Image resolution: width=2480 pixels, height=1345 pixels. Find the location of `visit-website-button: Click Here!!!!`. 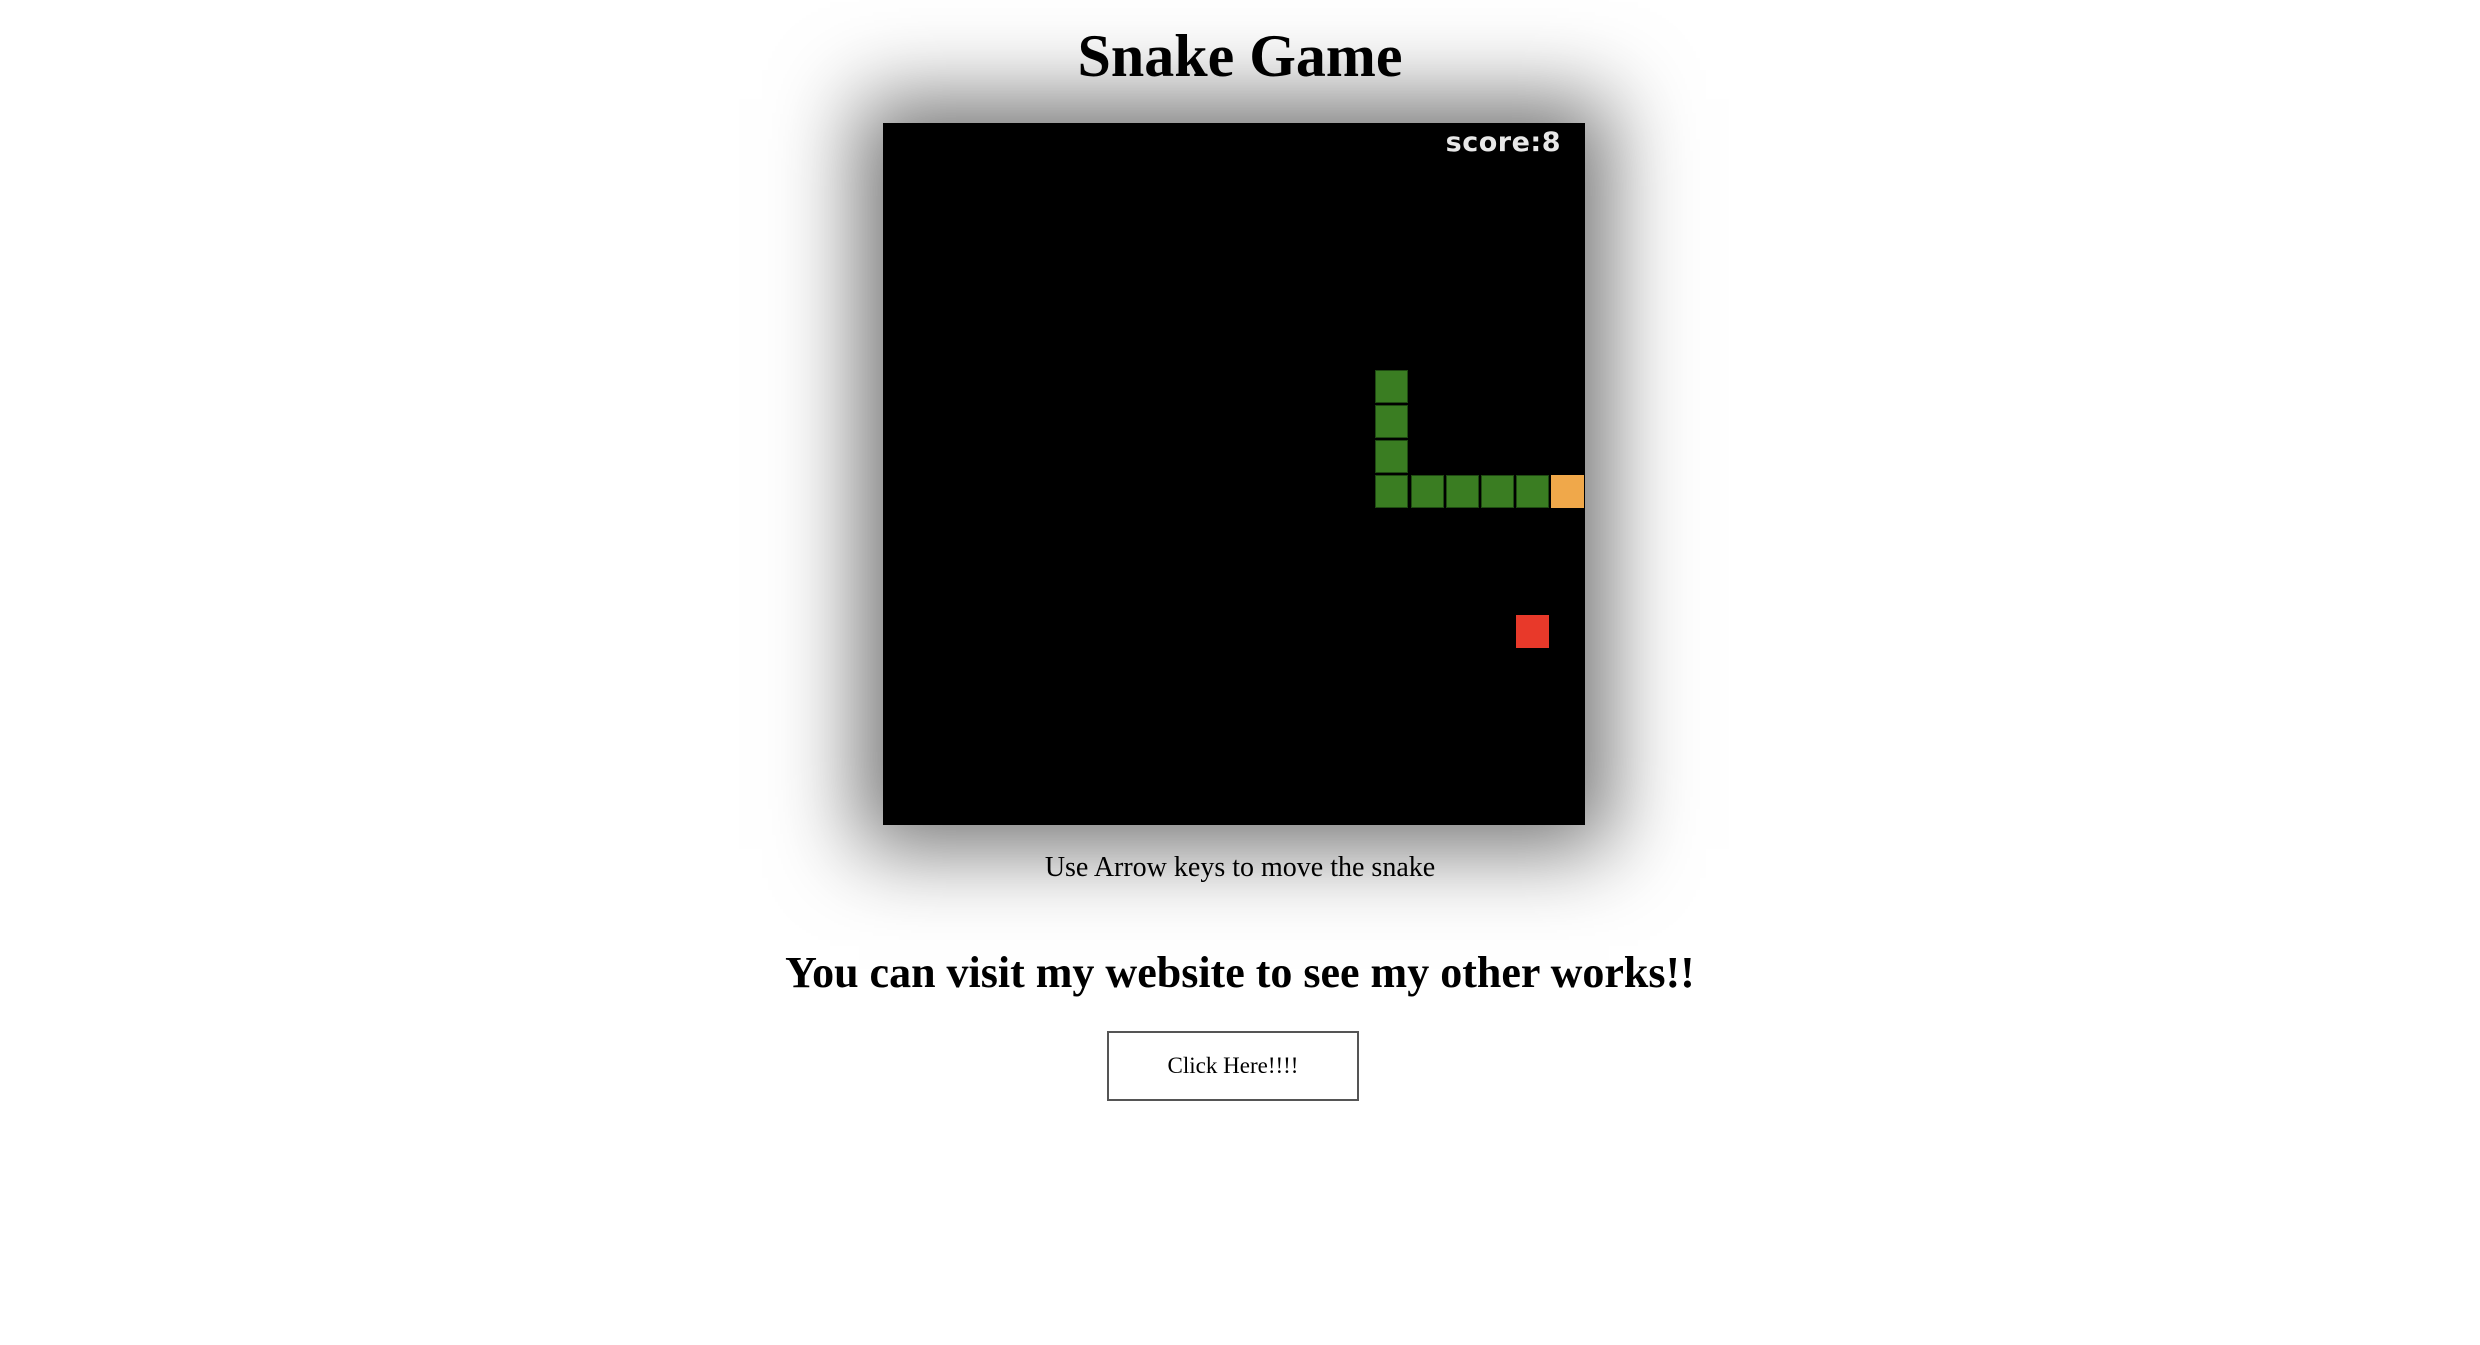

visit-website-button: Click Here!!!! is located at coordinates (1233, 1066).